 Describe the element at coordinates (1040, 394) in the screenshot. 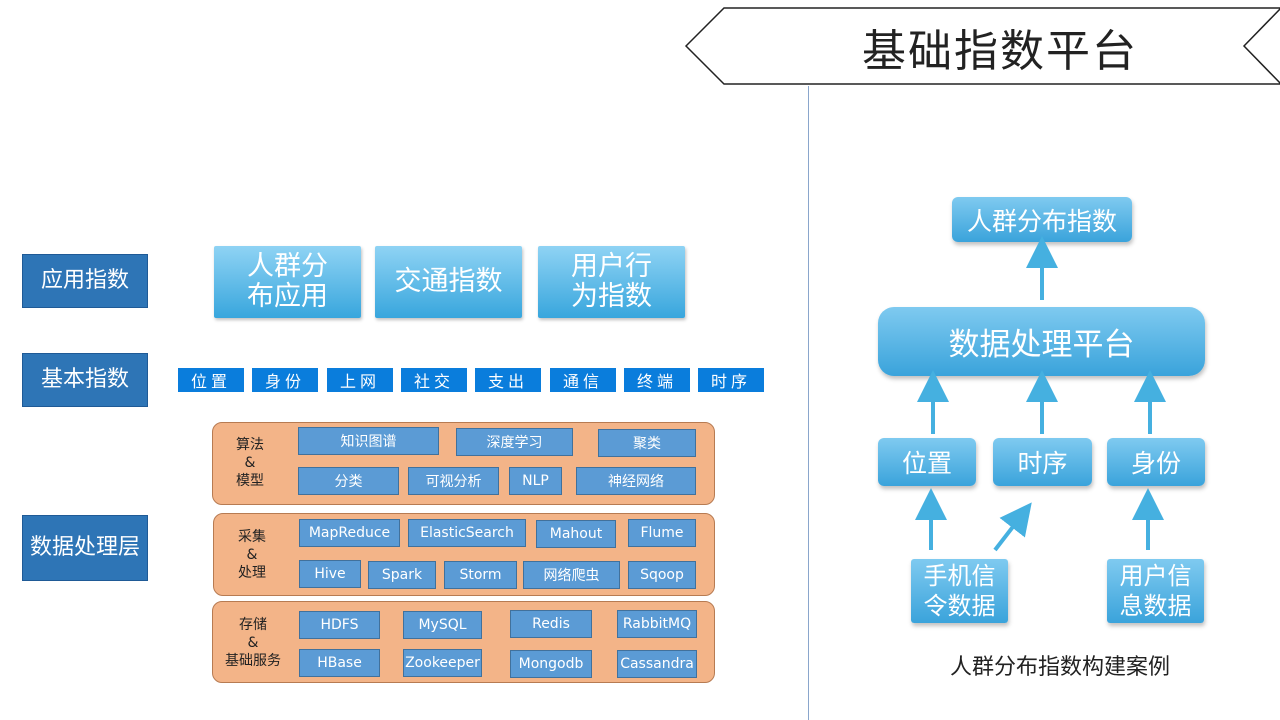

I see `flow-arrows` at that location.